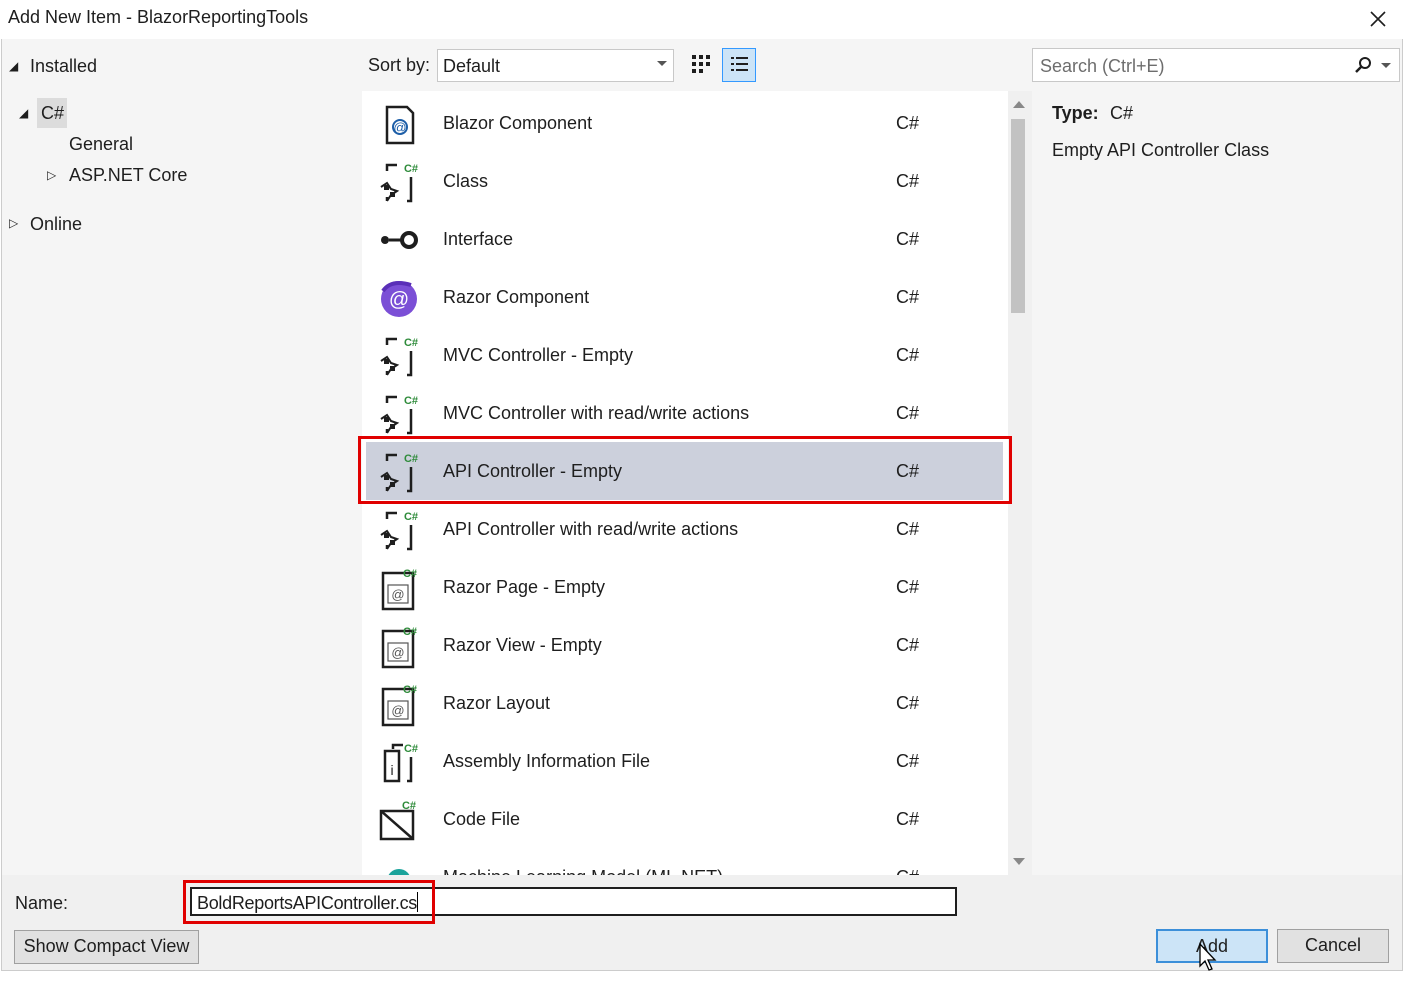  What do you see at coordinates (685, 861) in the screenshot?
I see `template-item: Machine Learning Model (ML.NET) C#` at bounding box center [685, 861].